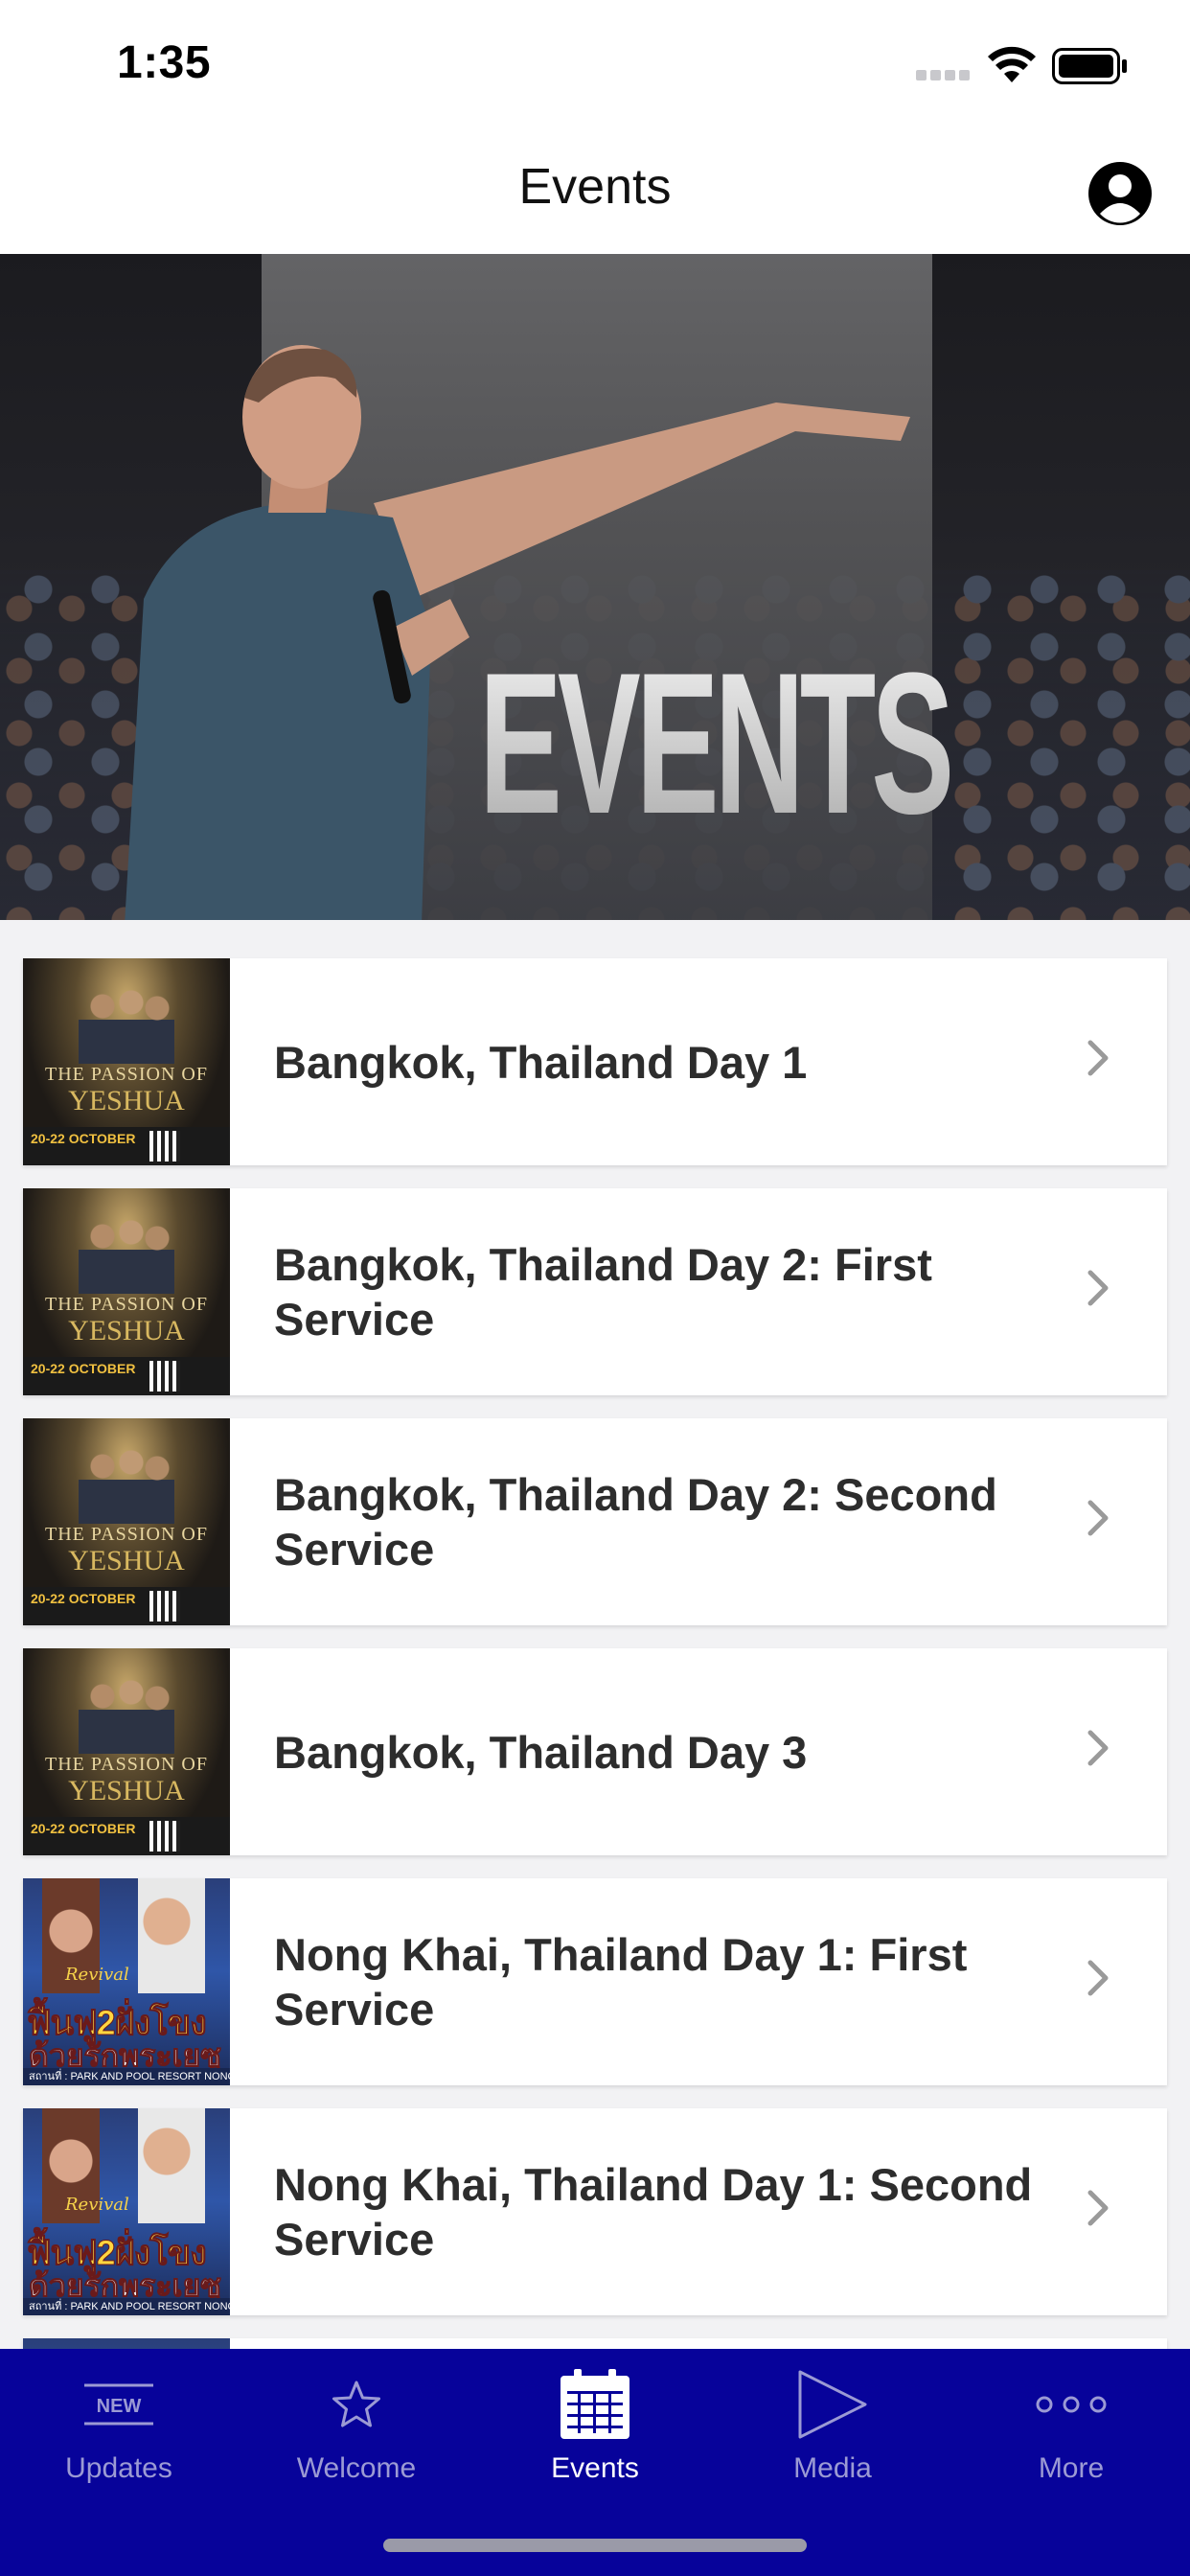 The height and width of the screenshot is (2576, 1190). Describe the element at coordinates (716, 744) in the screenshot. I see `hero-title: EVENTS` at that location.